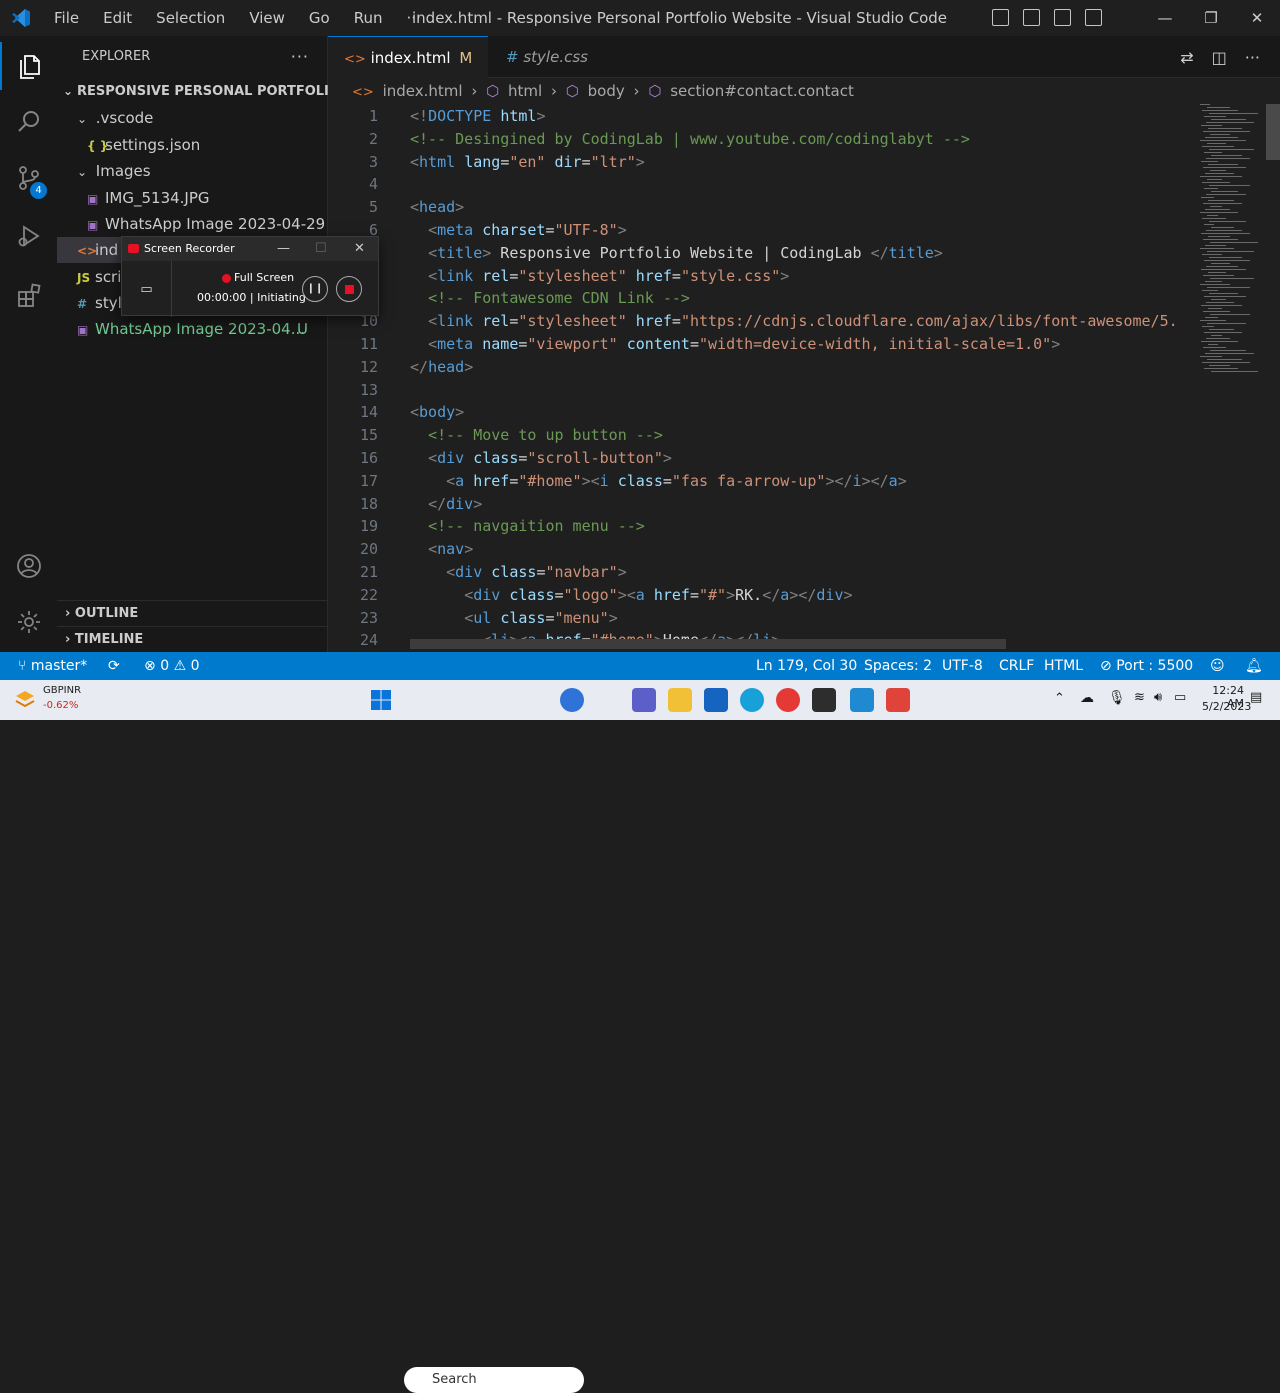 This screenshot has height=1393, width=1280. What do you see at coordinates (680, 700) in the screenshot?
I see `file-explorer-icon` at bounding box center [680, 700].